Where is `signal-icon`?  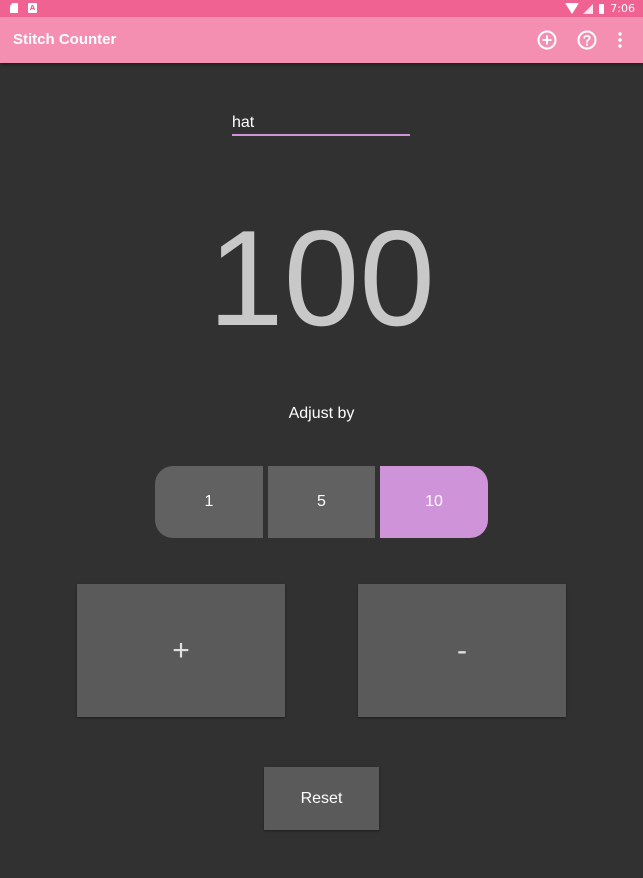
signal-icon is located at coordinates (588, 8).